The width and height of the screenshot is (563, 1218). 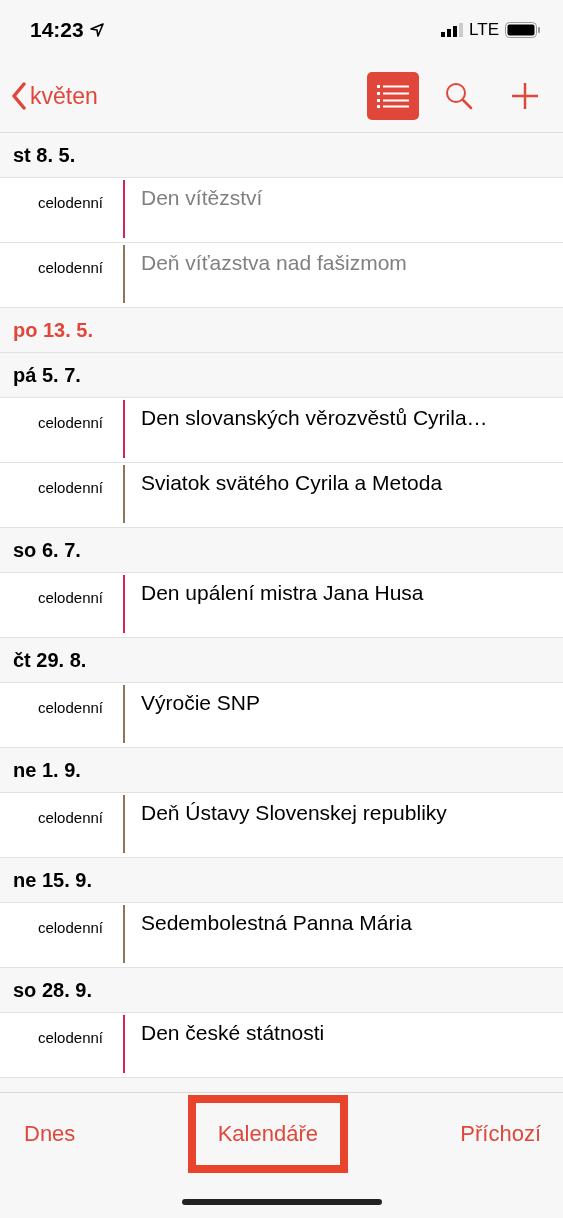 I want to click on toolbar-link: Dnes, so click(x=50, y=1134).